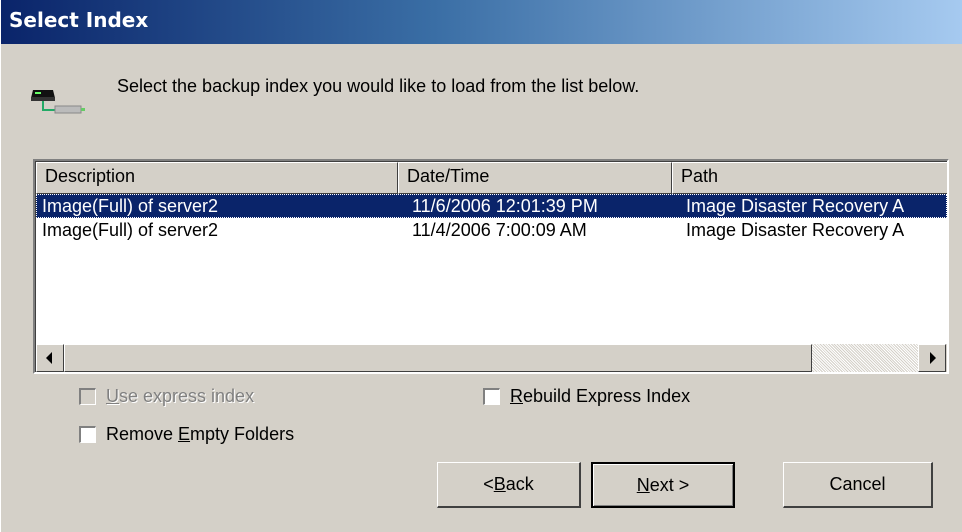 Image resolution: width=962 pixels, height=532 pixels. Describe the element at coordinates (858, 485) in the screenshot. I see `cancel-button: Cancel` at that location.